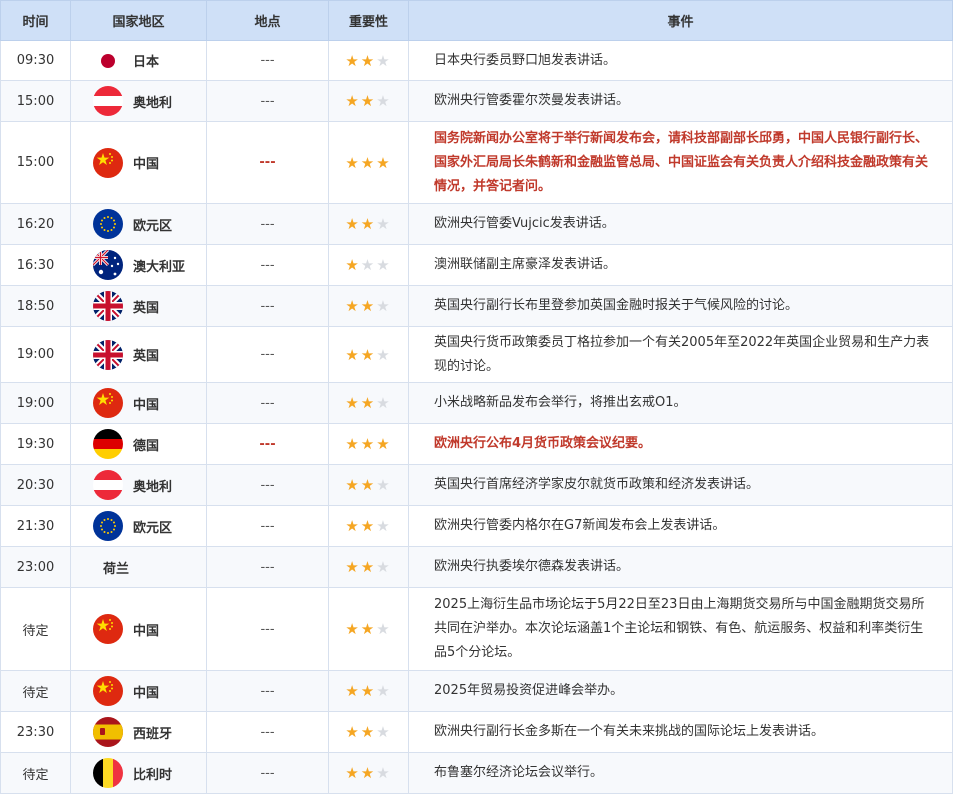 The width and height of the screenshot is (954, 794). Describe the element at coordinates (680, 101) in the screenshot. I see `event-cell: 欧洲央行管委霍尔茨曼发表讲话。` at that location.